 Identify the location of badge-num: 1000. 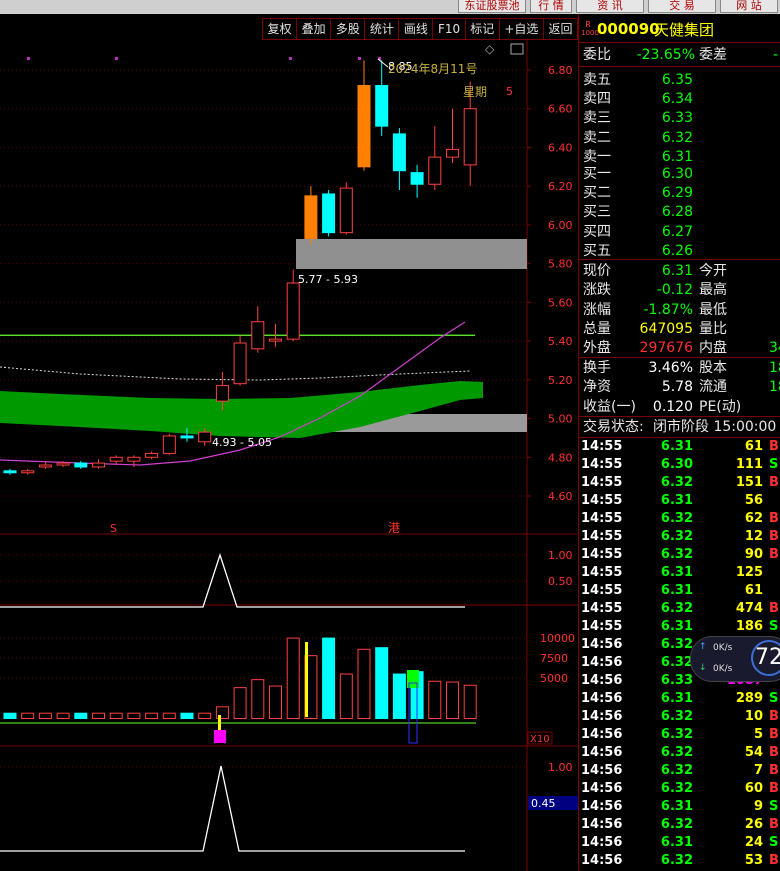
(590, 33).